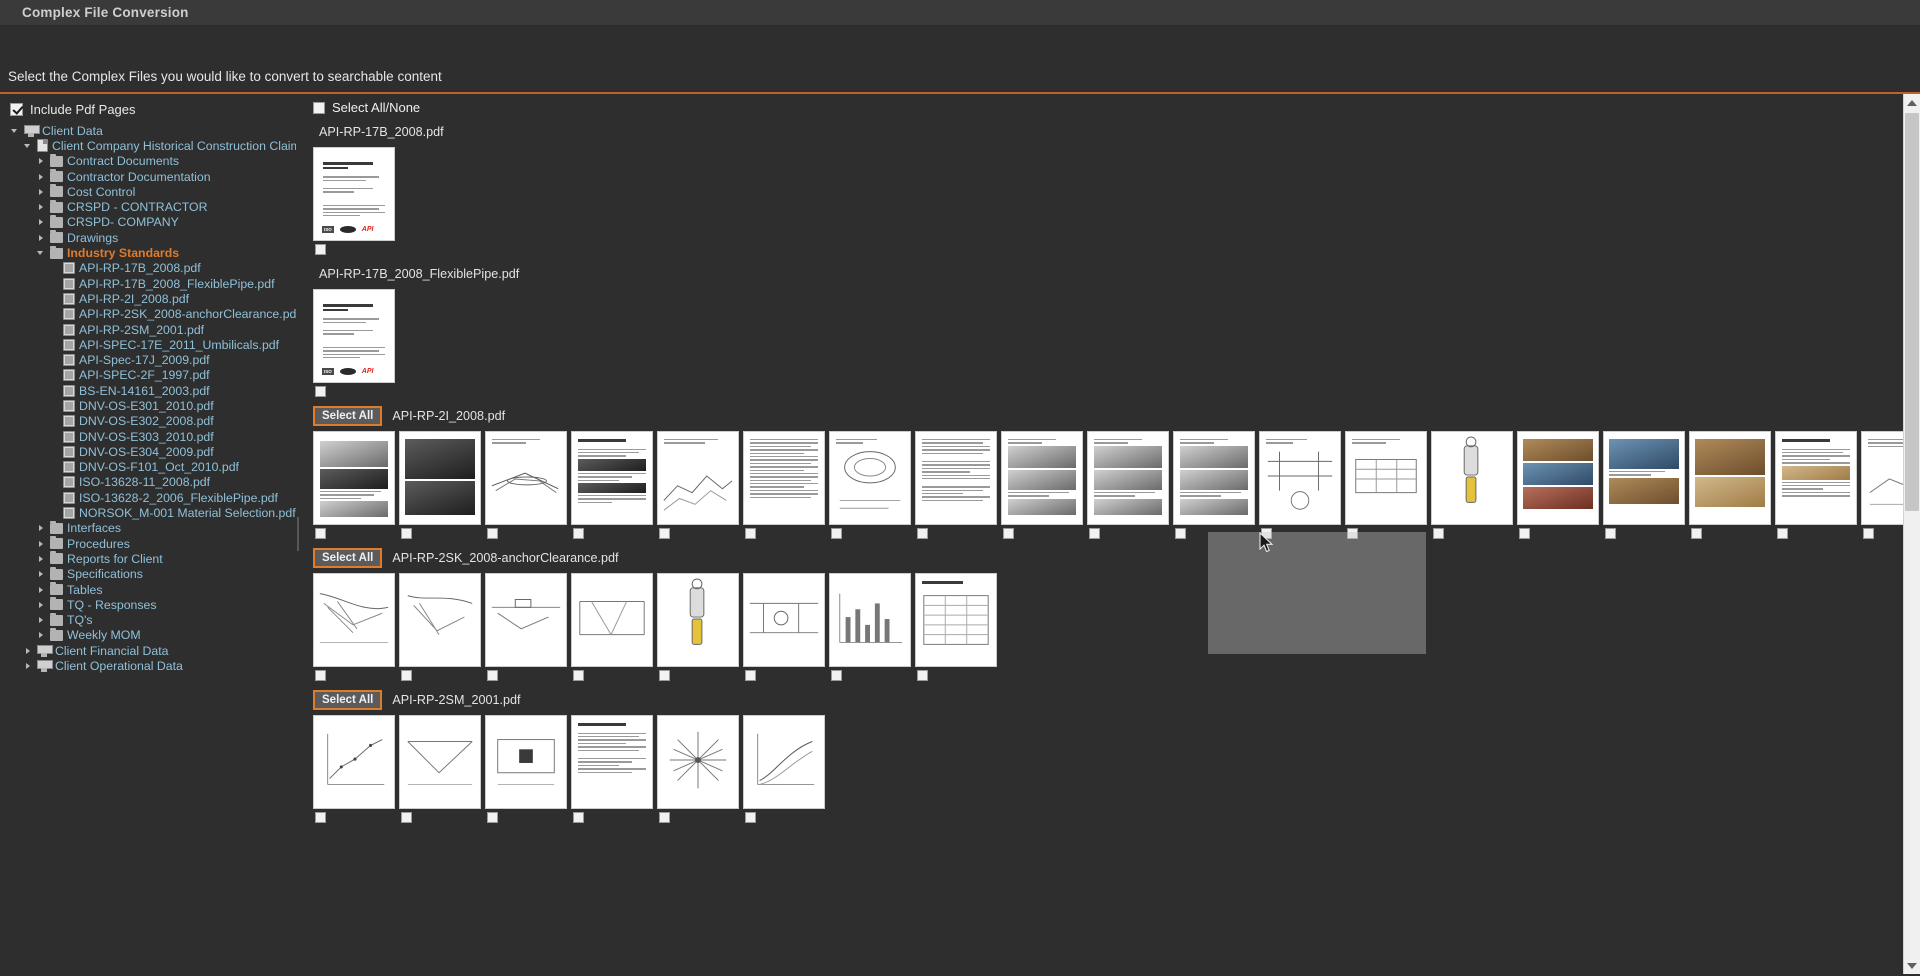  What do you see at coordinates (1912, 102) in the screenshot?
I see `scroll-up-arrow-icon` at bounding box center [1912, 102].